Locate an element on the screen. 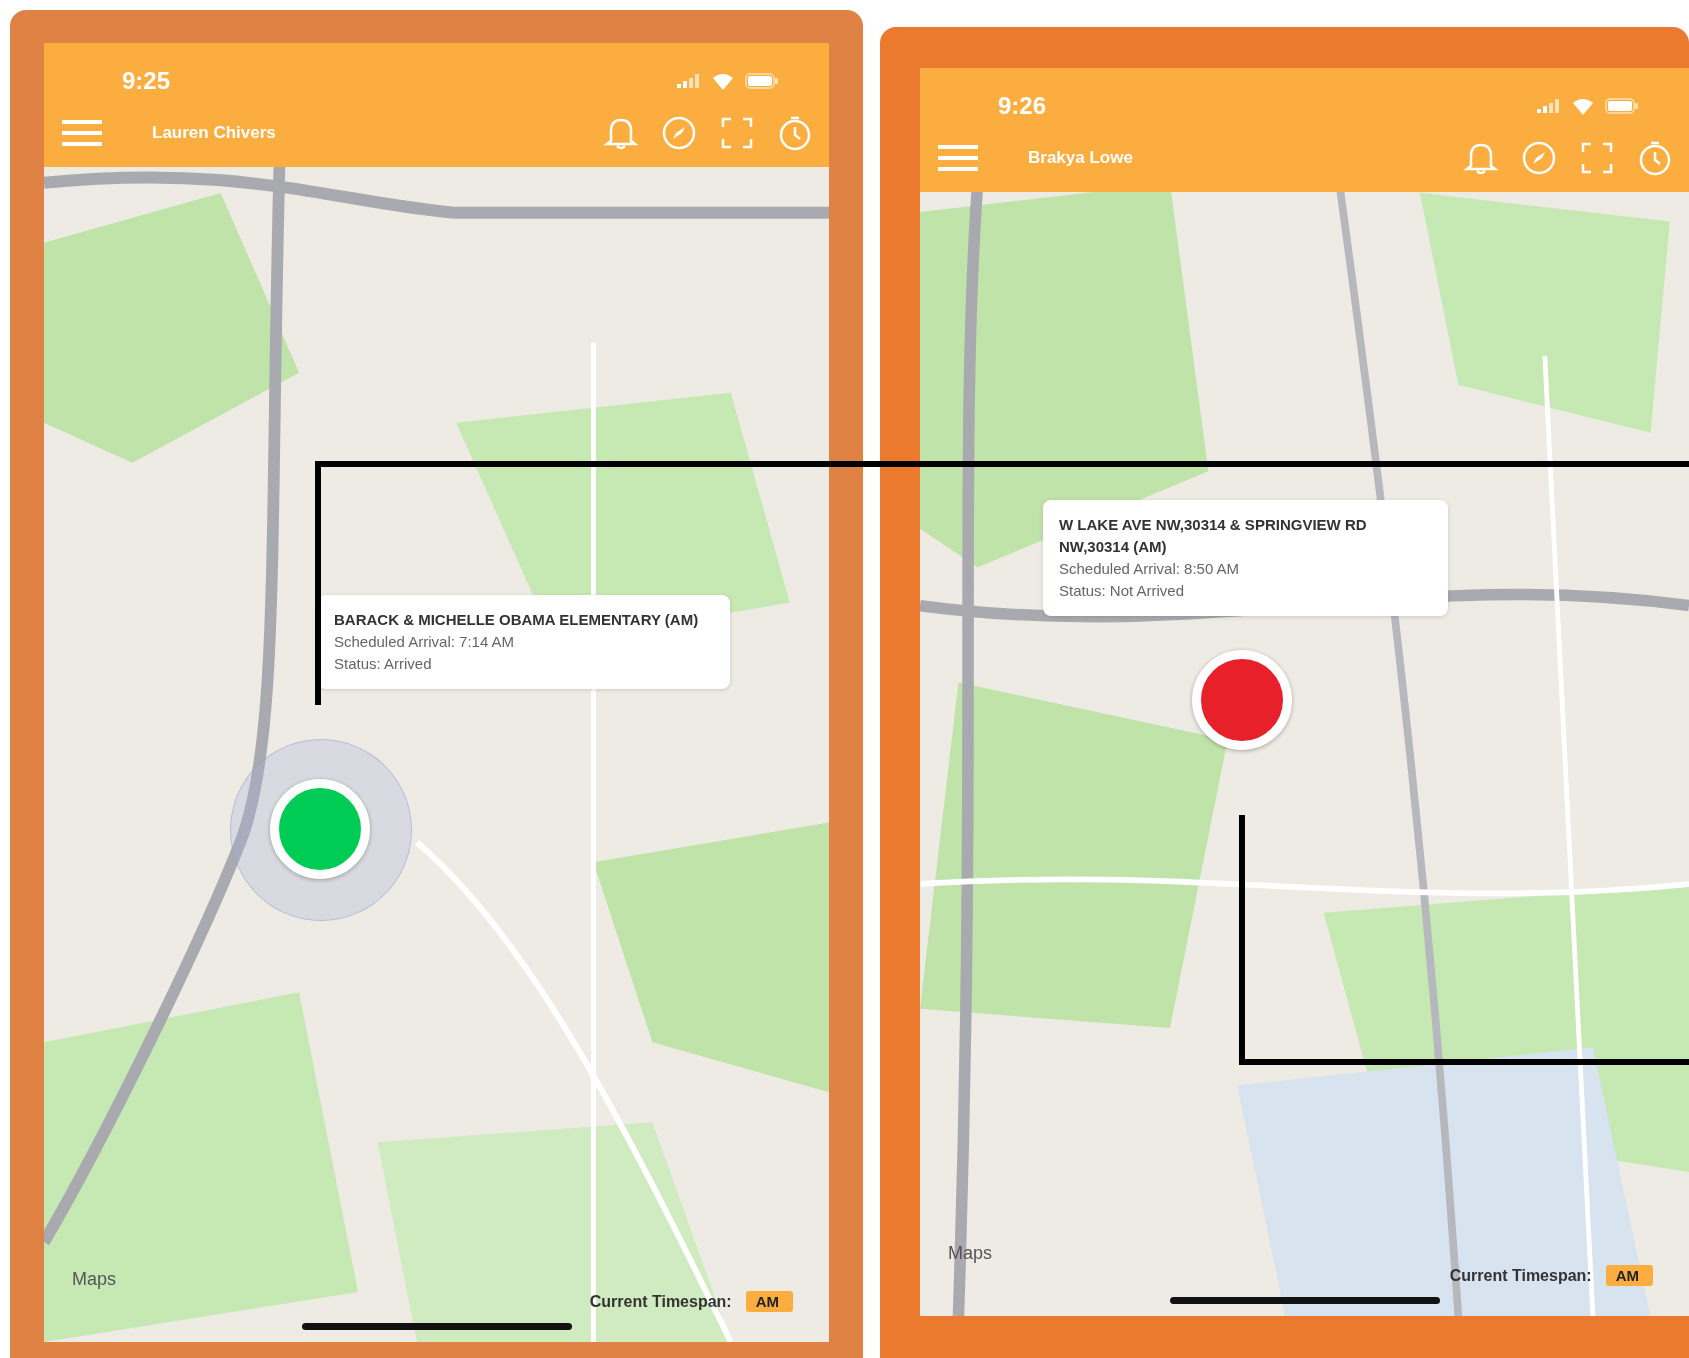  arrival-status: Status: Arrived is located at coordinates (383, 664).